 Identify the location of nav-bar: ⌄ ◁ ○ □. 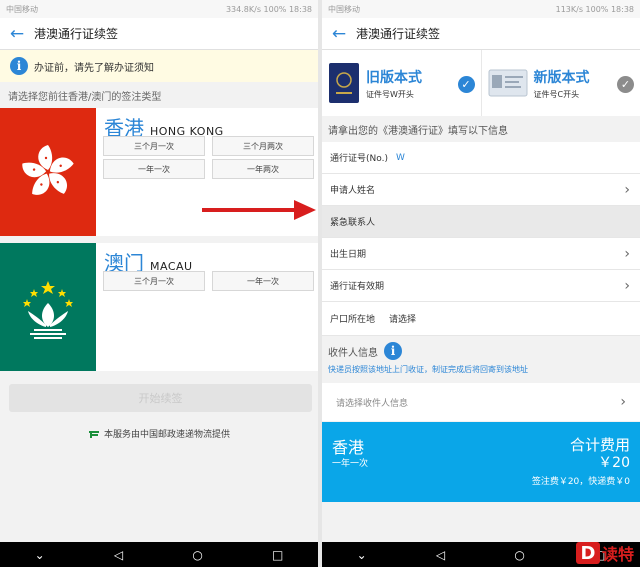
(159, 554).